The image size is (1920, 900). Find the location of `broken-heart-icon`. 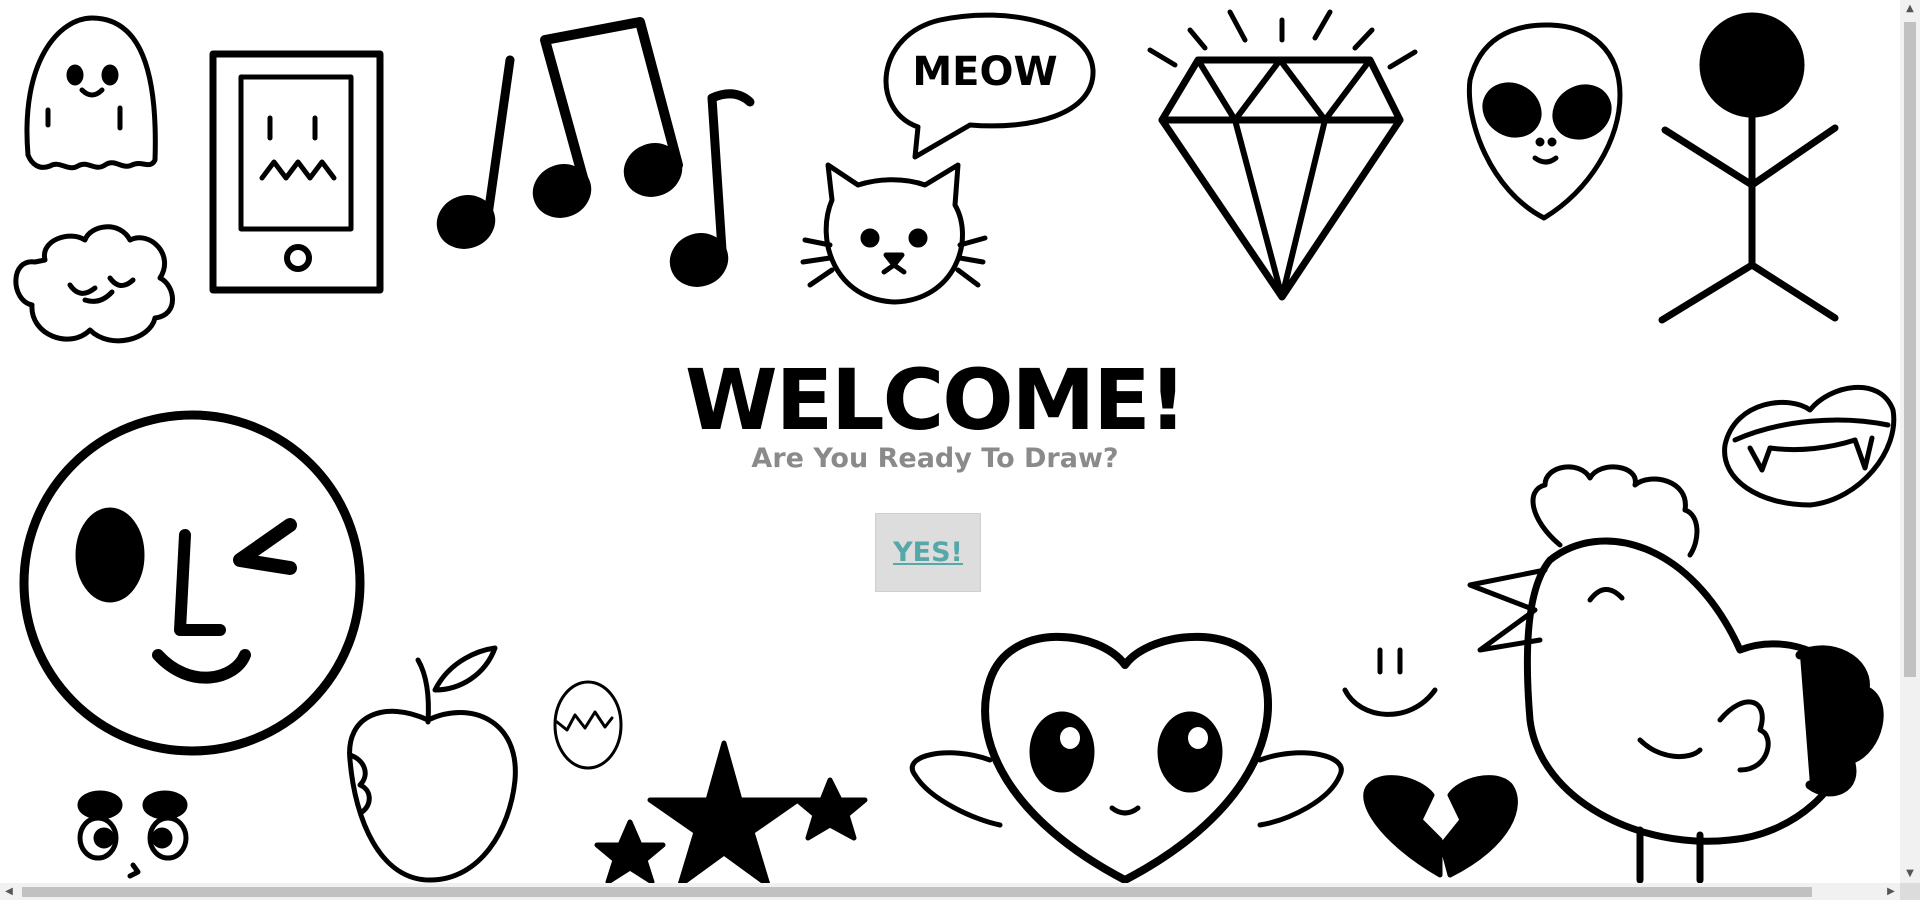

broken-heart-icon is located at coordinates (1440, 826).